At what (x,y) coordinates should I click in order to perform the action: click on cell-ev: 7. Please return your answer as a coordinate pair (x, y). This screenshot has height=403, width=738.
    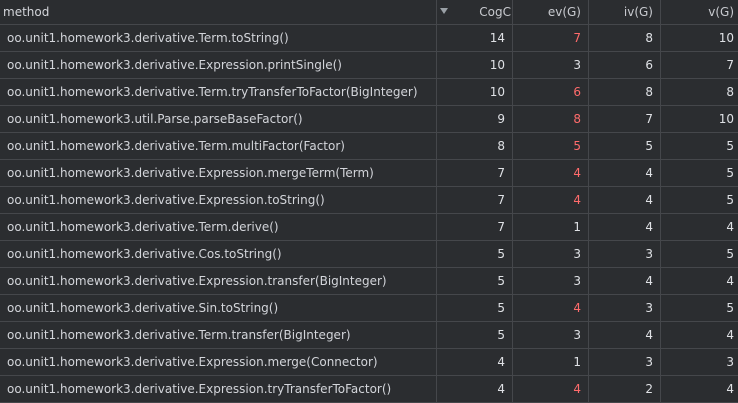
    Looking at the image, I should click on (551, 38).